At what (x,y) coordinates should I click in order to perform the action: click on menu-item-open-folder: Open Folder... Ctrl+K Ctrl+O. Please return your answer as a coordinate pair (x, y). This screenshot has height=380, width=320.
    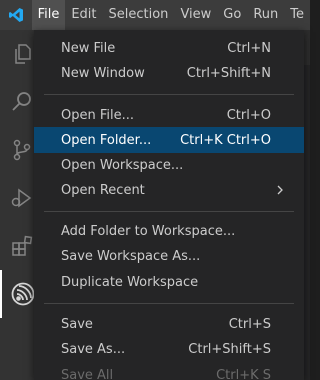
    Looking at the image, I should click on (169, 140).